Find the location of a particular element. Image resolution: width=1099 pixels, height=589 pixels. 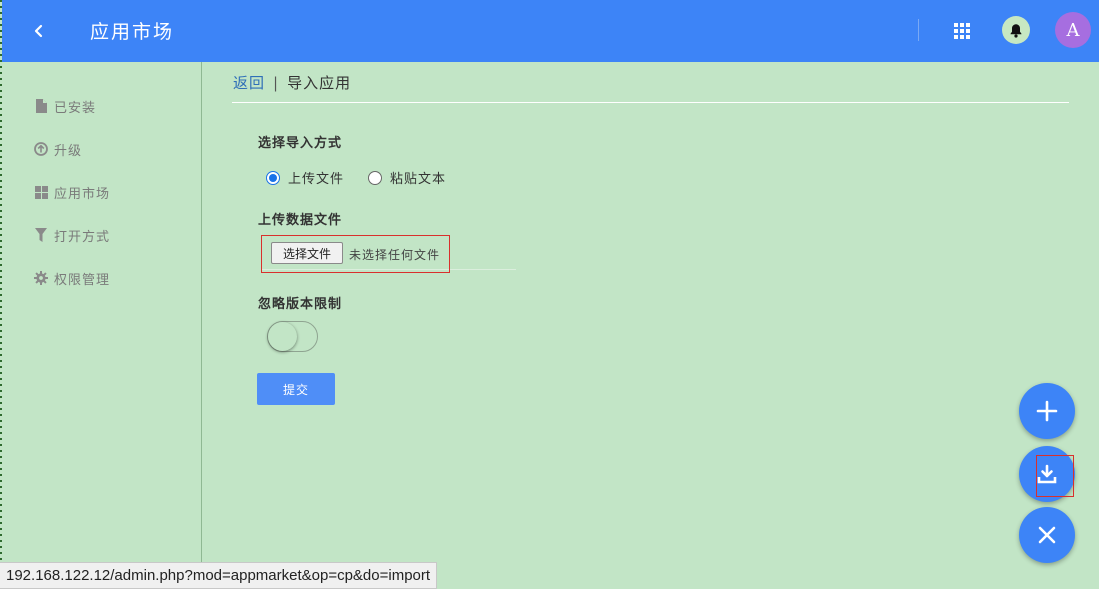

notifications-button is located at coordinates (1016, 30).